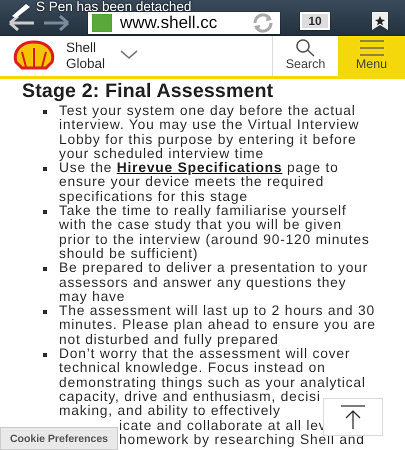 The image size is (405, 450). Describe the element at coordinates (380, 21) in the screenshot. I see `bookmark-icon` at that location.